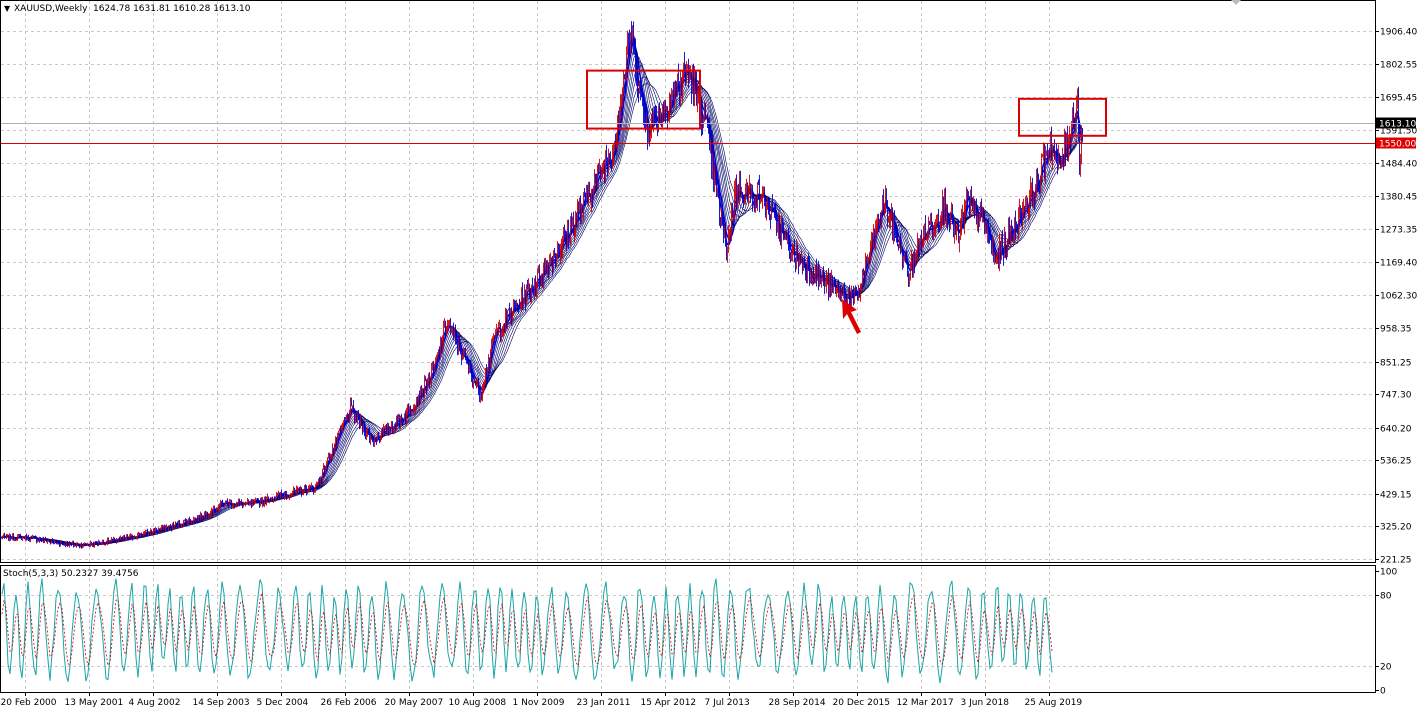  What do you see at coordinates (221, 703) in the screenshot?
I see `date-tick-label: 14 Sep 2003` at bounding box center [221, 703].